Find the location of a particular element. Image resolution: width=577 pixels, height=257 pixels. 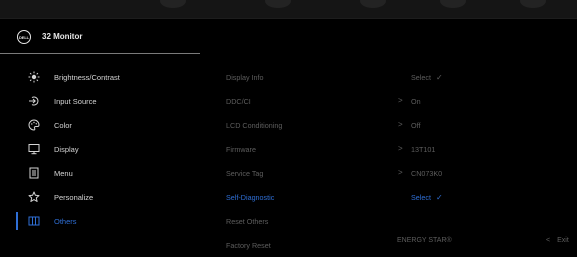

menu-row-lcd-conditioning: LCD Conditioning > Off is located at coordinates (388, 125).